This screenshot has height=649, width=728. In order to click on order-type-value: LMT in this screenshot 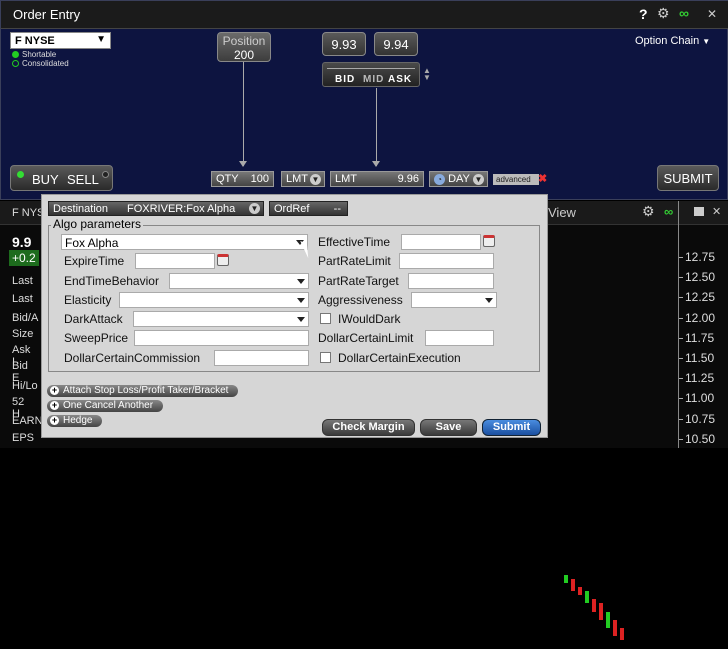, I will do `click(297, 179)`.